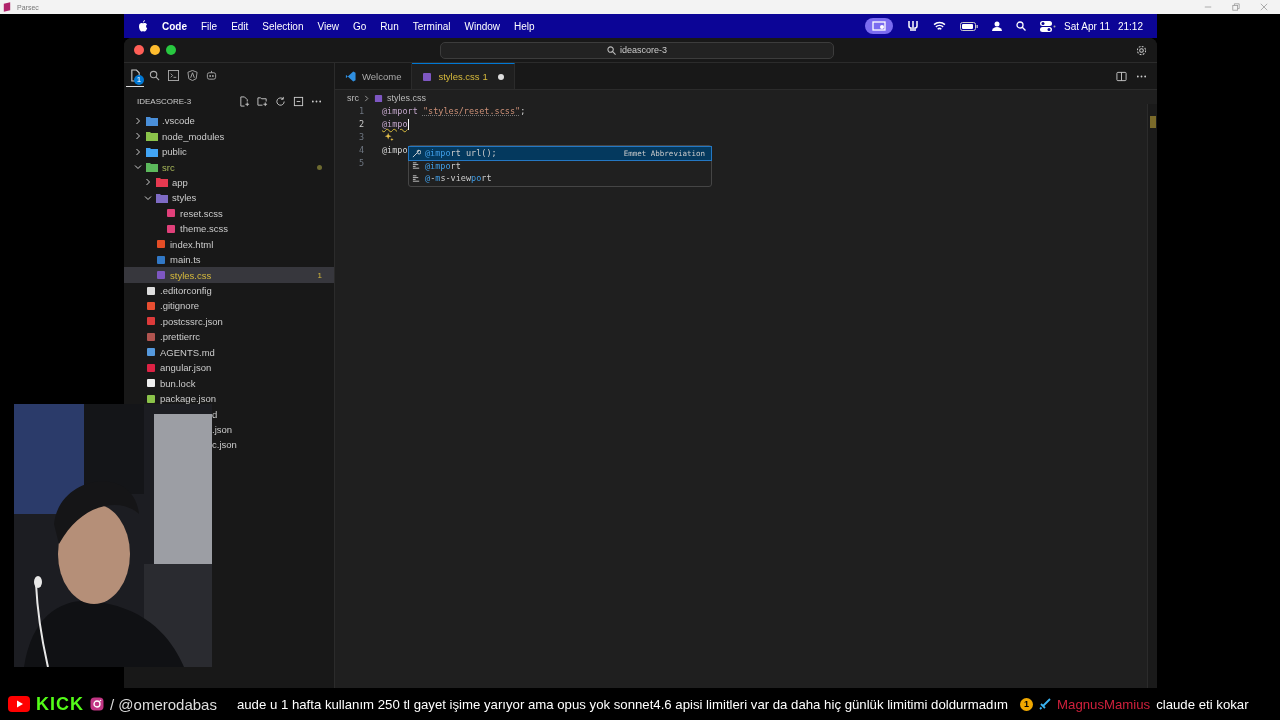 This screenshot has width=1280, height=720. I want to click on tree-row: index.html, so click(229, 244).